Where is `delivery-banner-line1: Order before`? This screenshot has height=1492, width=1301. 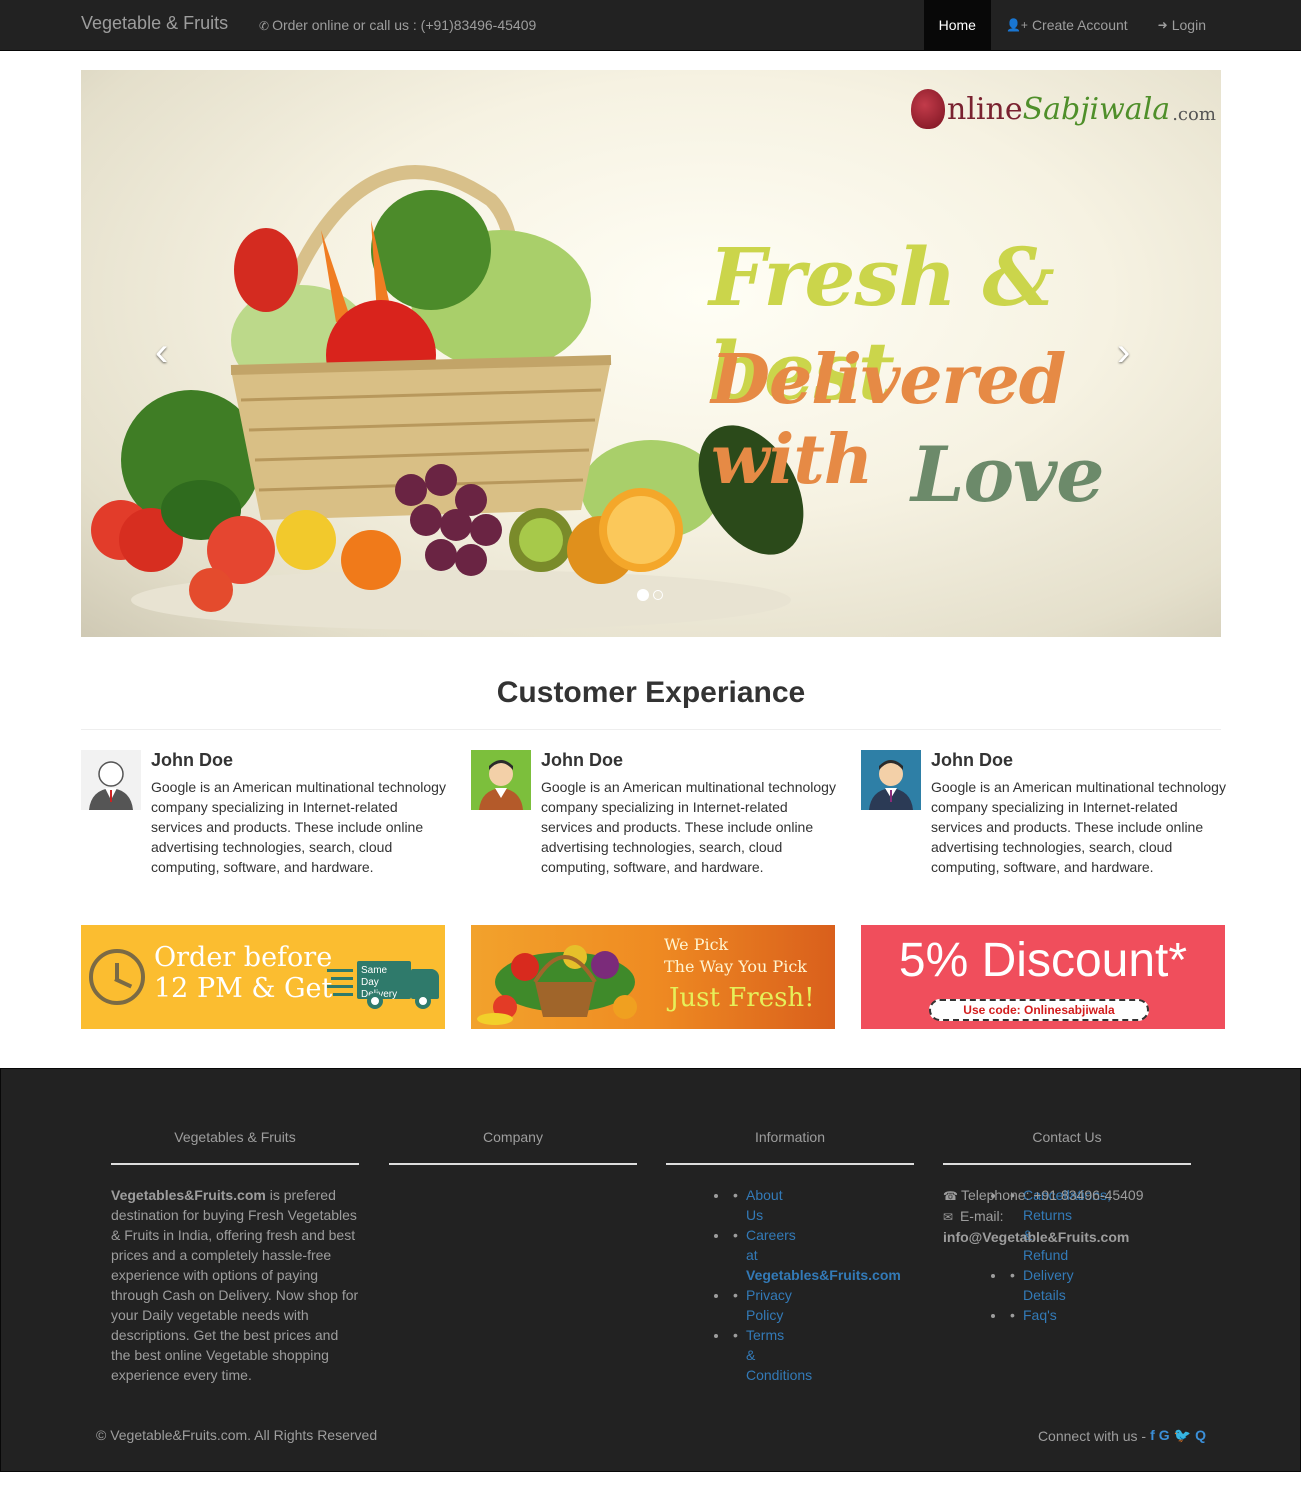 delivery-banner-line1: Order before is located at coordinates (243, 957).